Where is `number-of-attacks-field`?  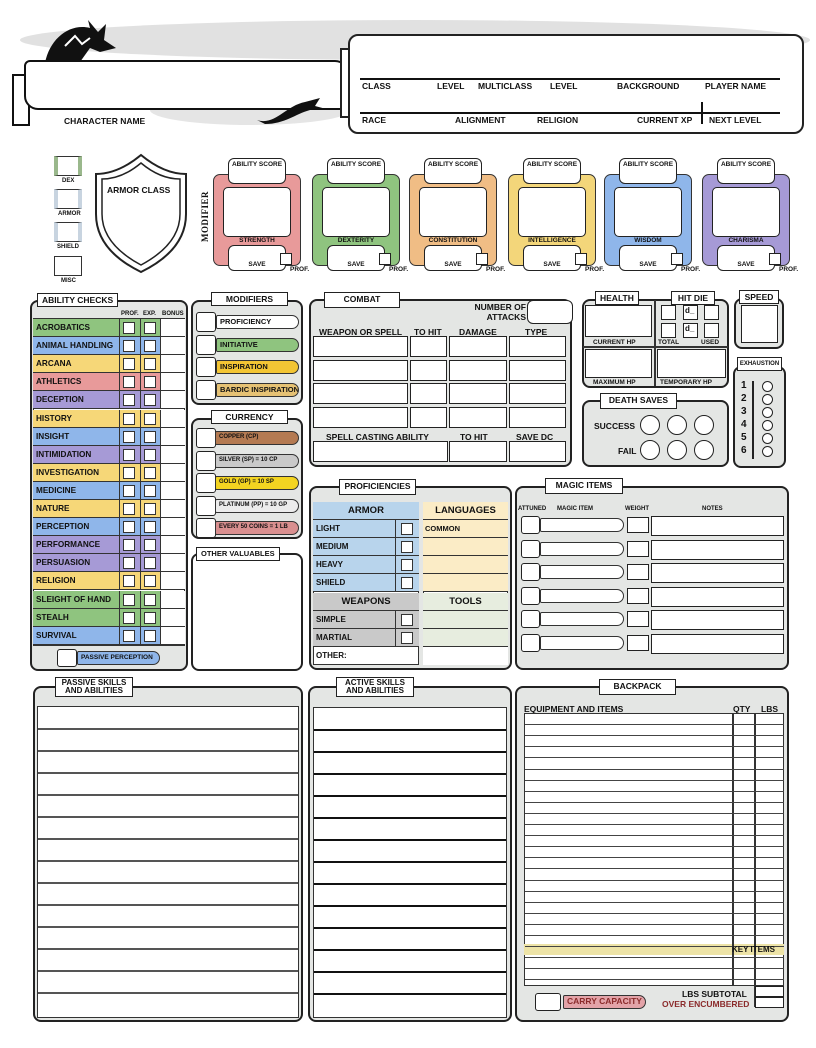
number-of-attacks-field is located at coordinates (550, 312).